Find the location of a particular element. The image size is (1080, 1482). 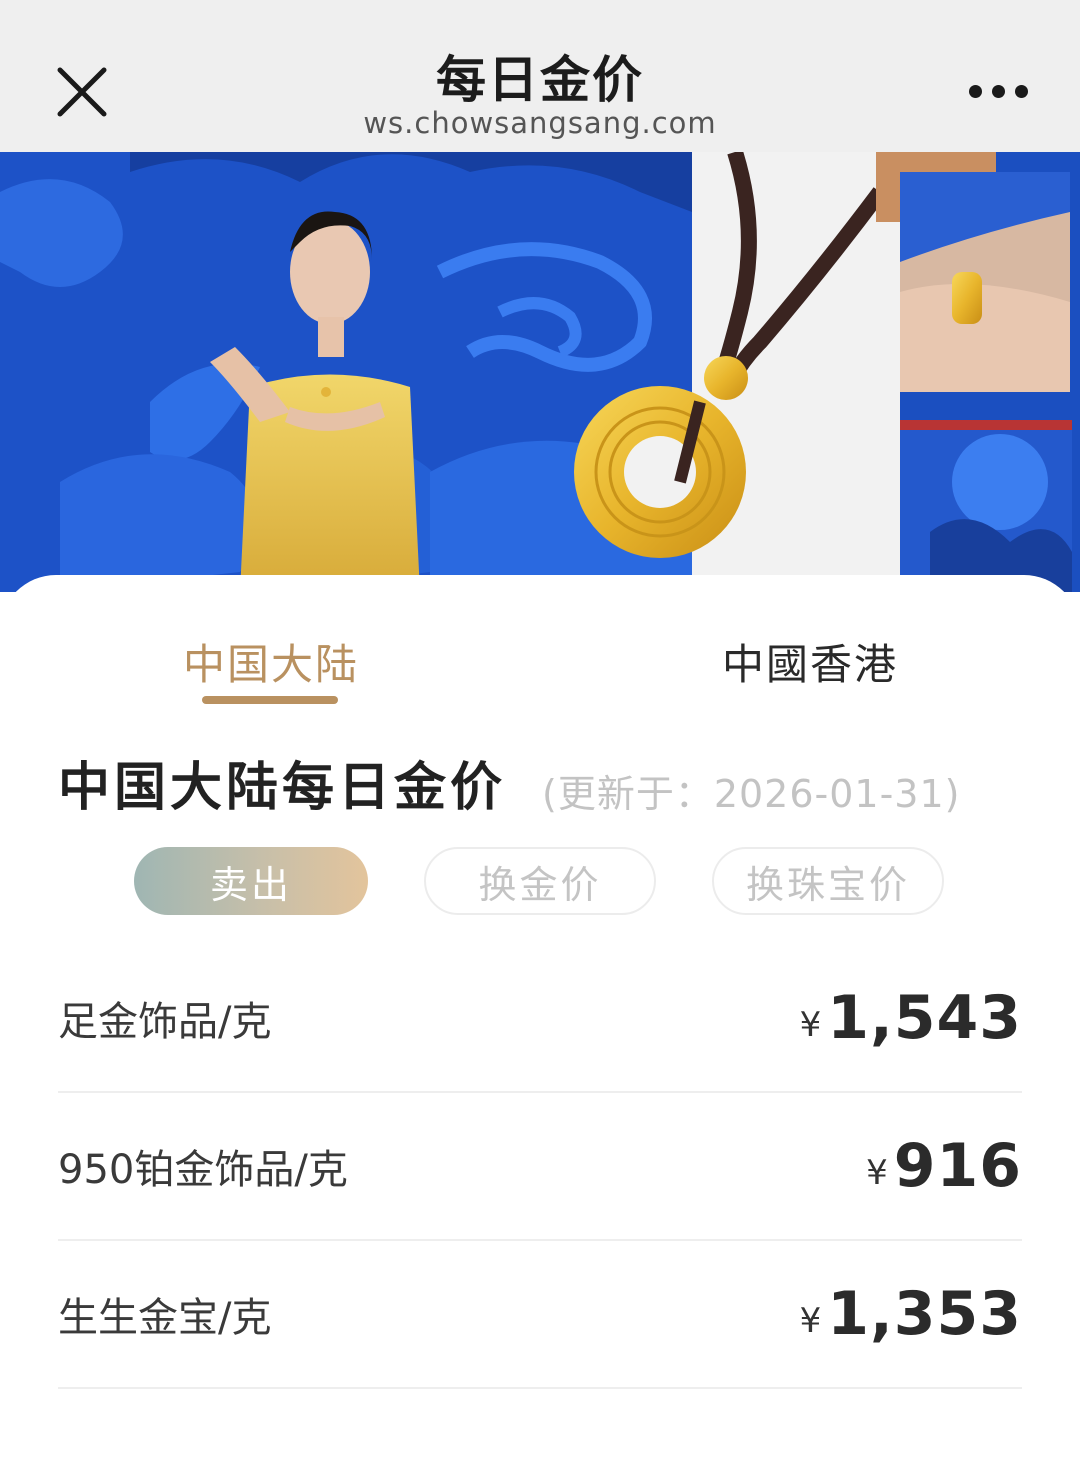

tab-hongkong: 中國香港 is located at coordinates (810, 661).